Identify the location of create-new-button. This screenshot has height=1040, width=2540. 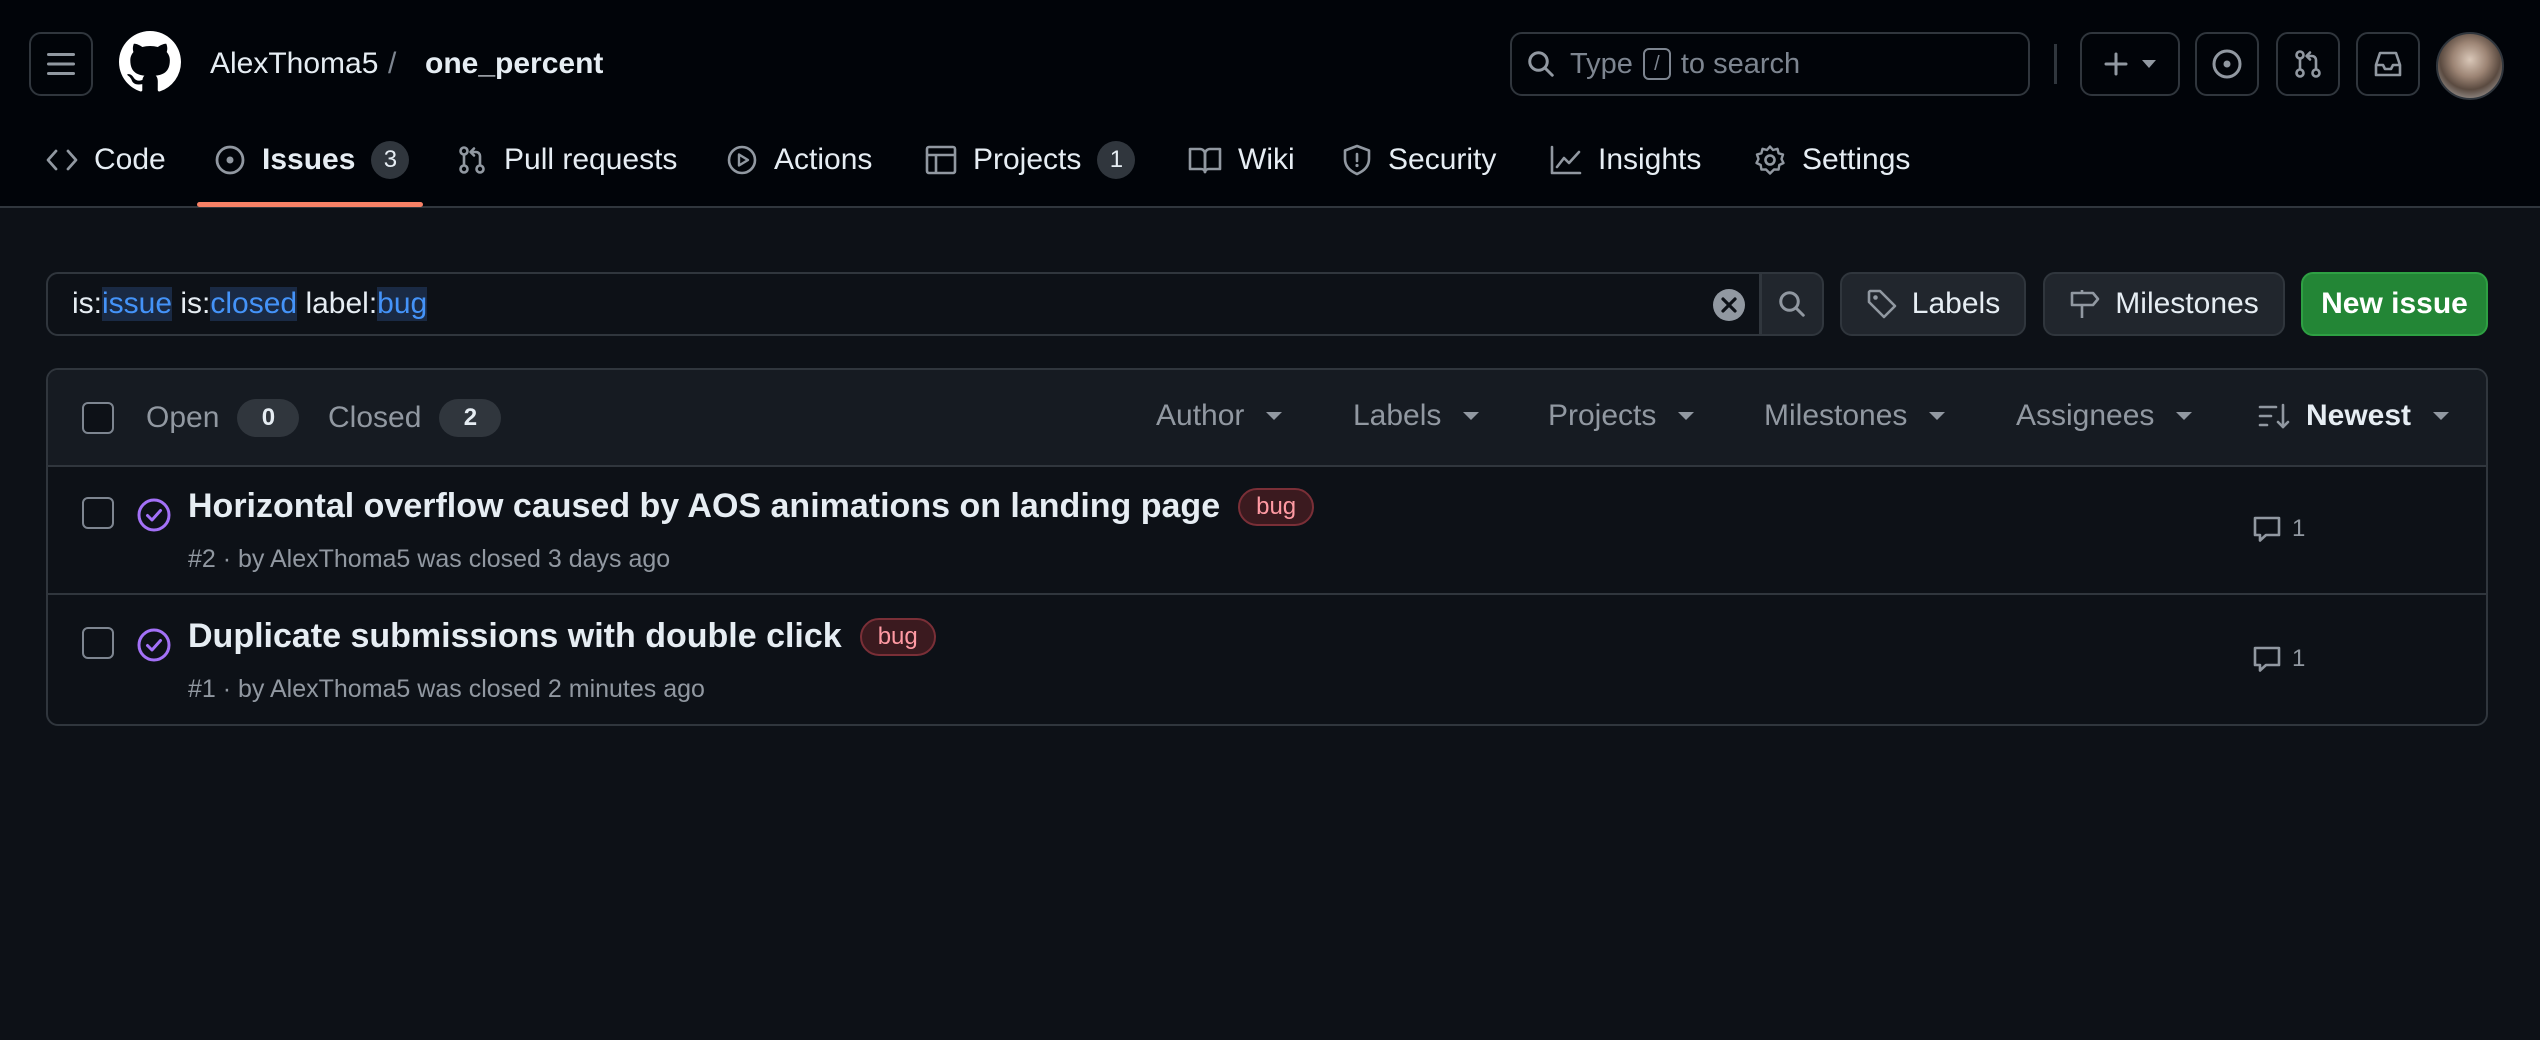
(2130, 64).